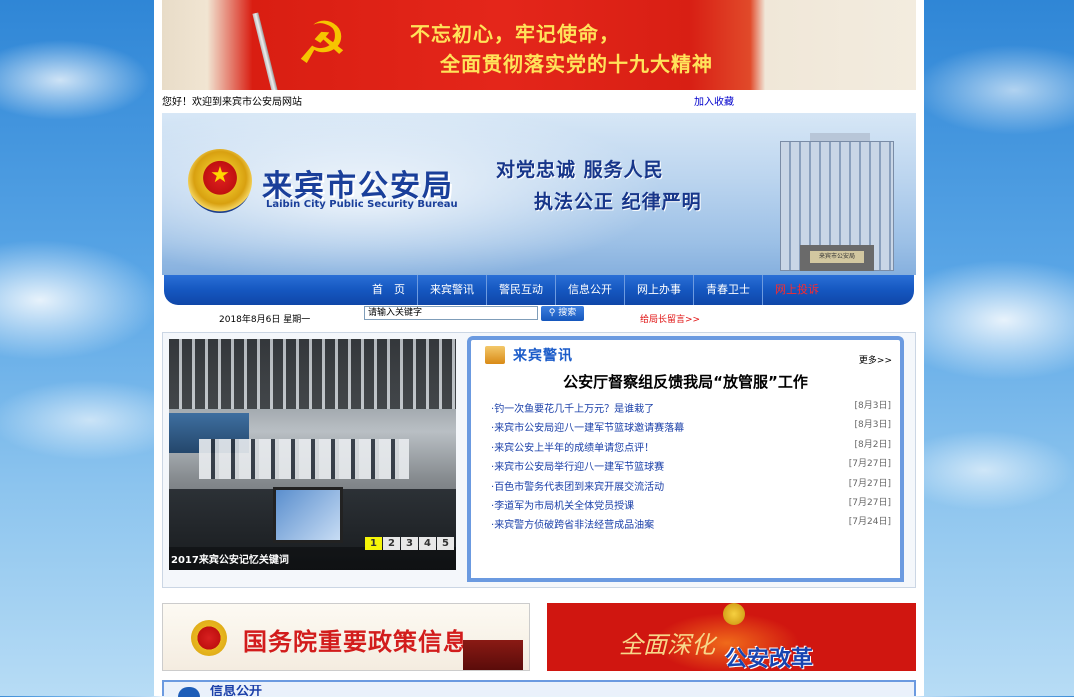 This screenshot has height=697, width=1074. What do you see at coordinates (452, 290) in the screenshot?
I see `nav-item-police-news: 来宾警讯` at bounding box center [452, 290].